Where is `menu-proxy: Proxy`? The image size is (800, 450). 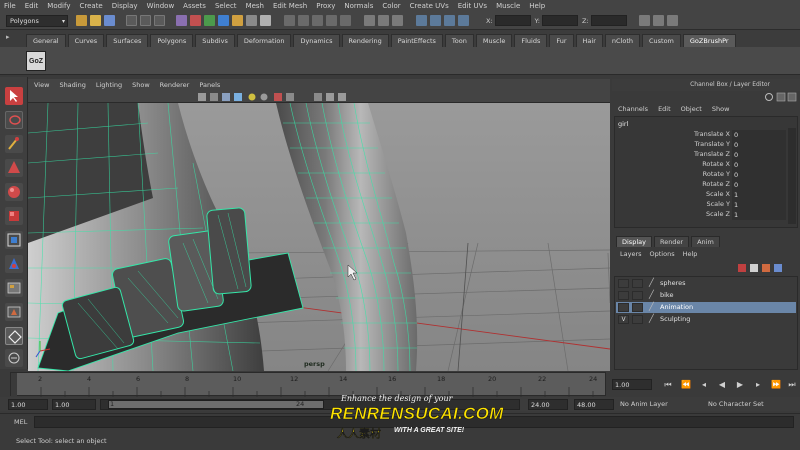
menu-proxy: Proxy is located at coordinates (325, 6).